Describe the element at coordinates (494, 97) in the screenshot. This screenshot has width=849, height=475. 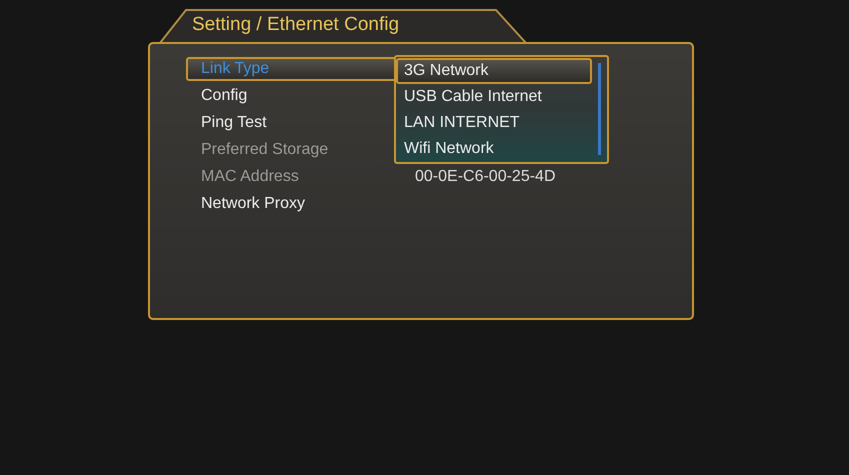
I see `dropdown-option: USB Cable Internet` at that location.